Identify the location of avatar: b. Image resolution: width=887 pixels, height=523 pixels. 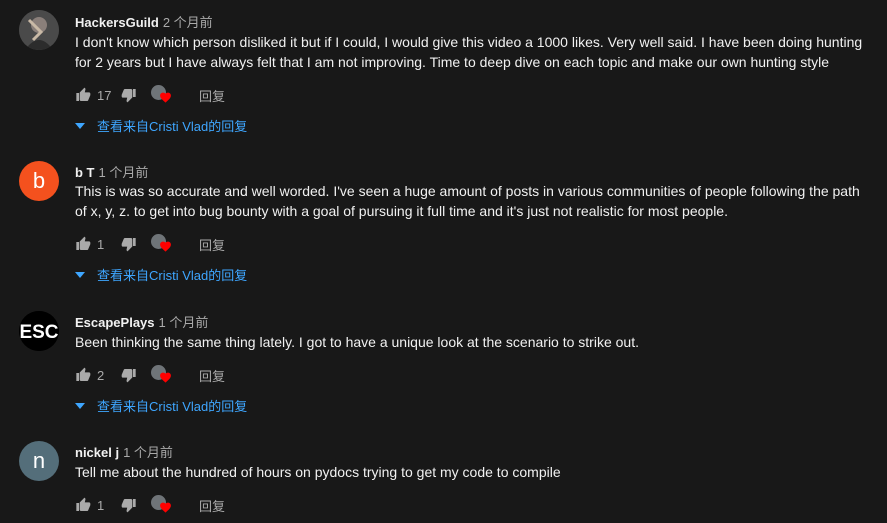
(39, 181).